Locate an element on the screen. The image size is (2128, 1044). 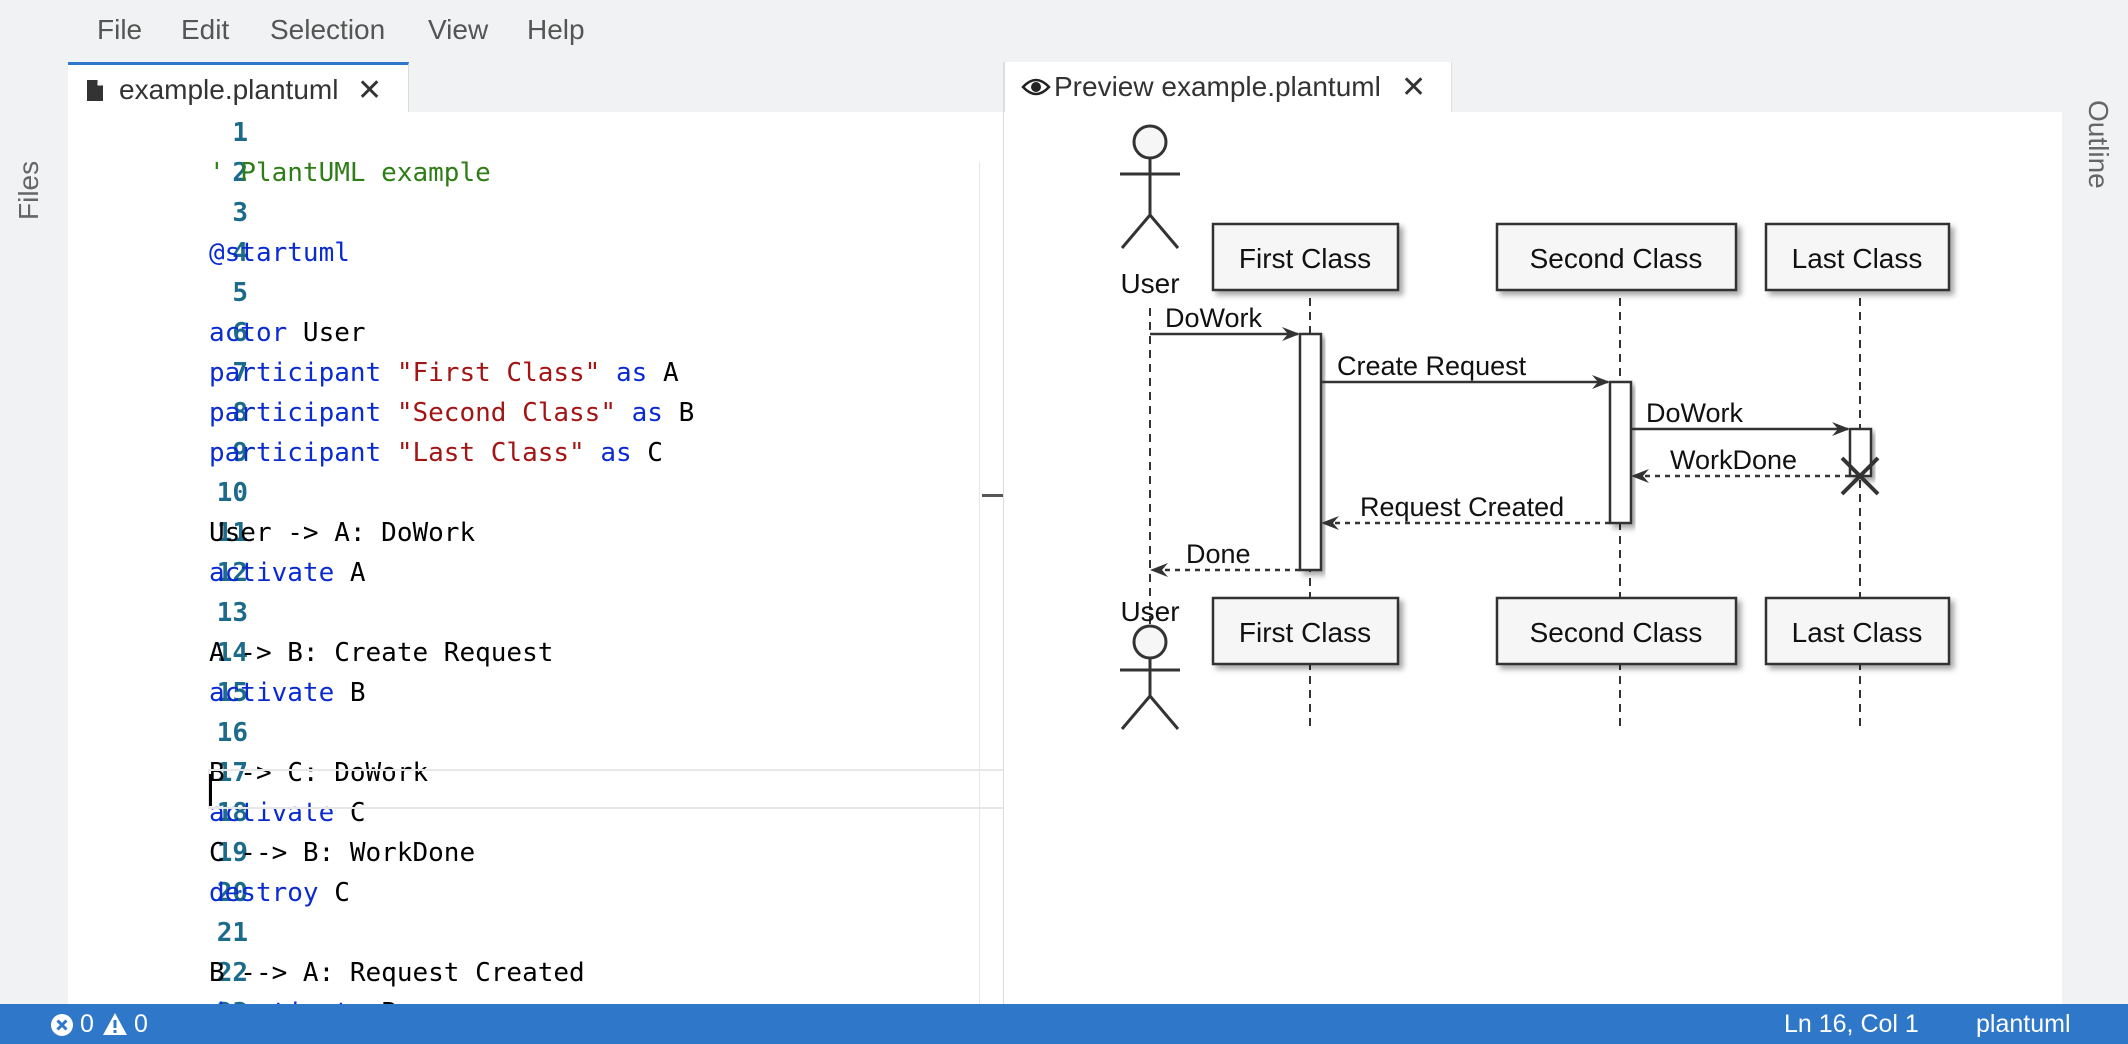
code-line: 10 is located at coordinates (535, 492).